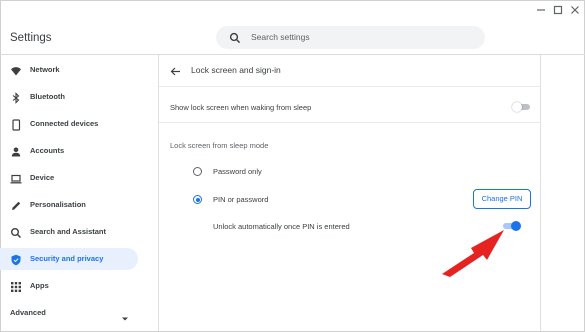 The height and width of the screenshot is (332, 585). Describe the element at coordinates (16, 286) in the screenshot. I see `apps-grid-icon` at that location.